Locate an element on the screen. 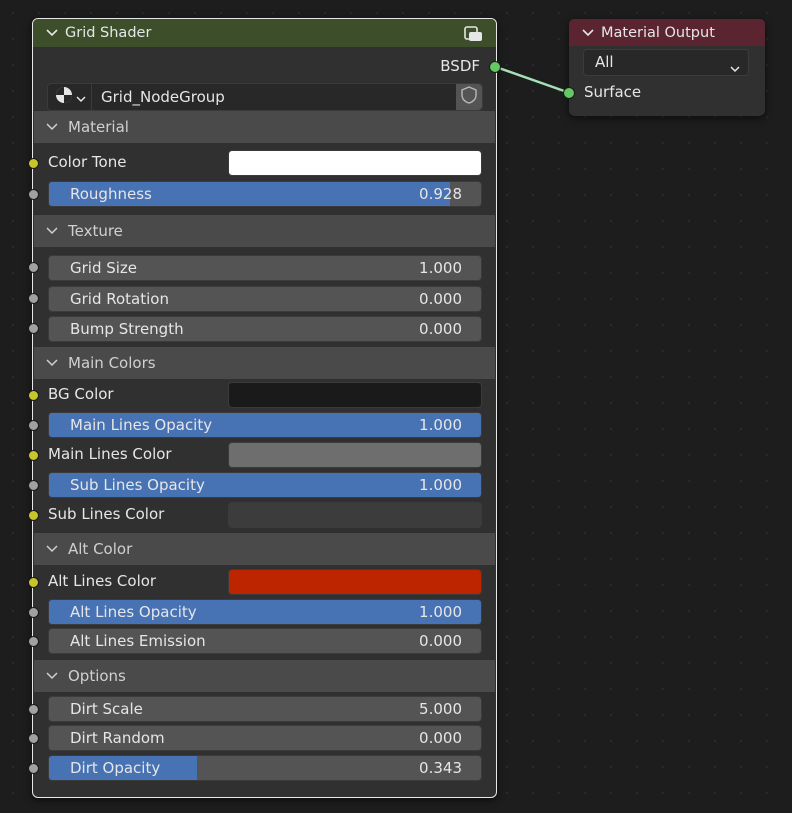 The image size is (792, 813). main-lines-color-swatch is located at coordinates (355, 455).